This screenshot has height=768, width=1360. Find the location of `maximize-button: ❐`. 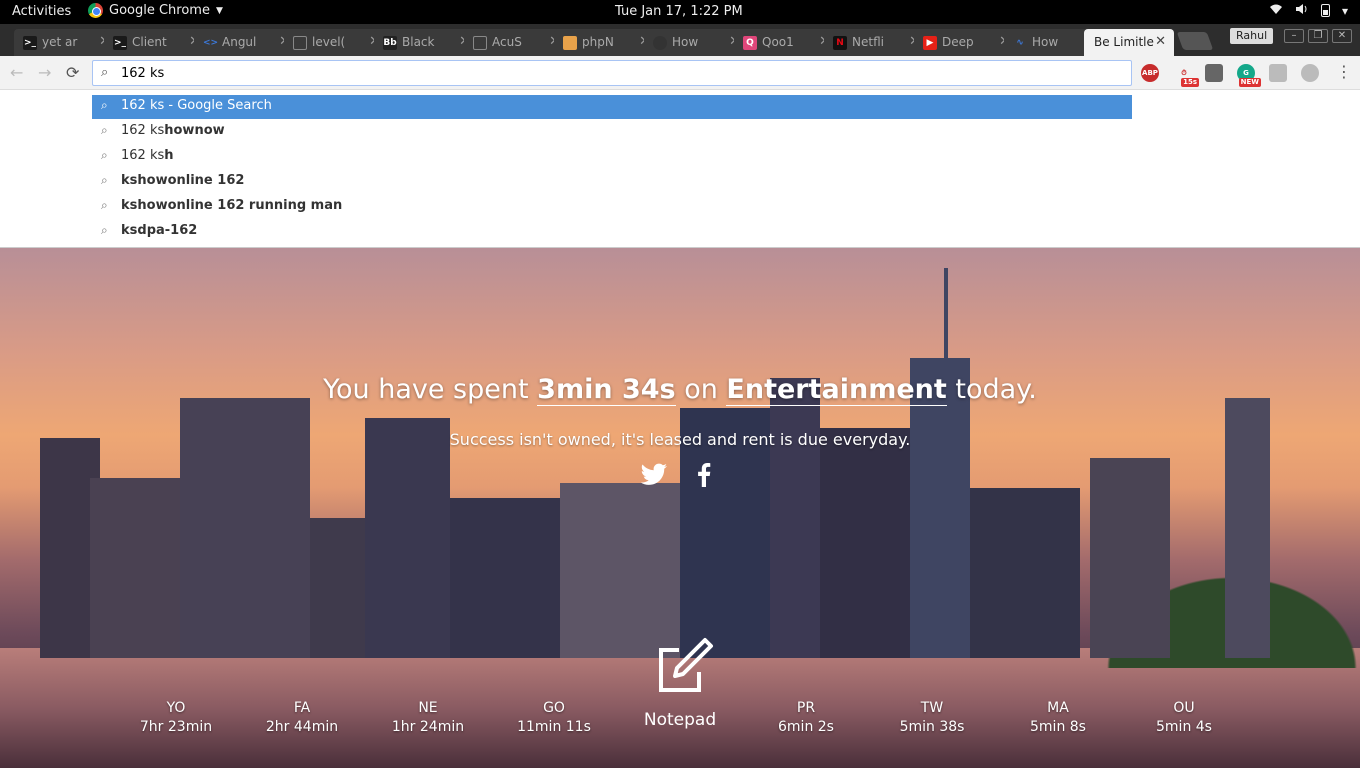

maximize-button: ❐ is located at coordinates (1318, 36).